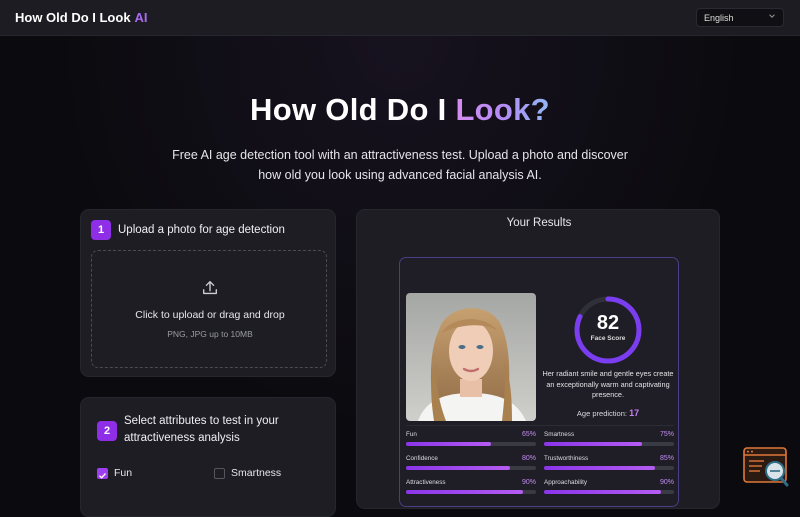 This screenshot has width=800, height=517. Describe the element at coordinates (101, 230) in the screenshot. I see `step-badge: 1` at that location.